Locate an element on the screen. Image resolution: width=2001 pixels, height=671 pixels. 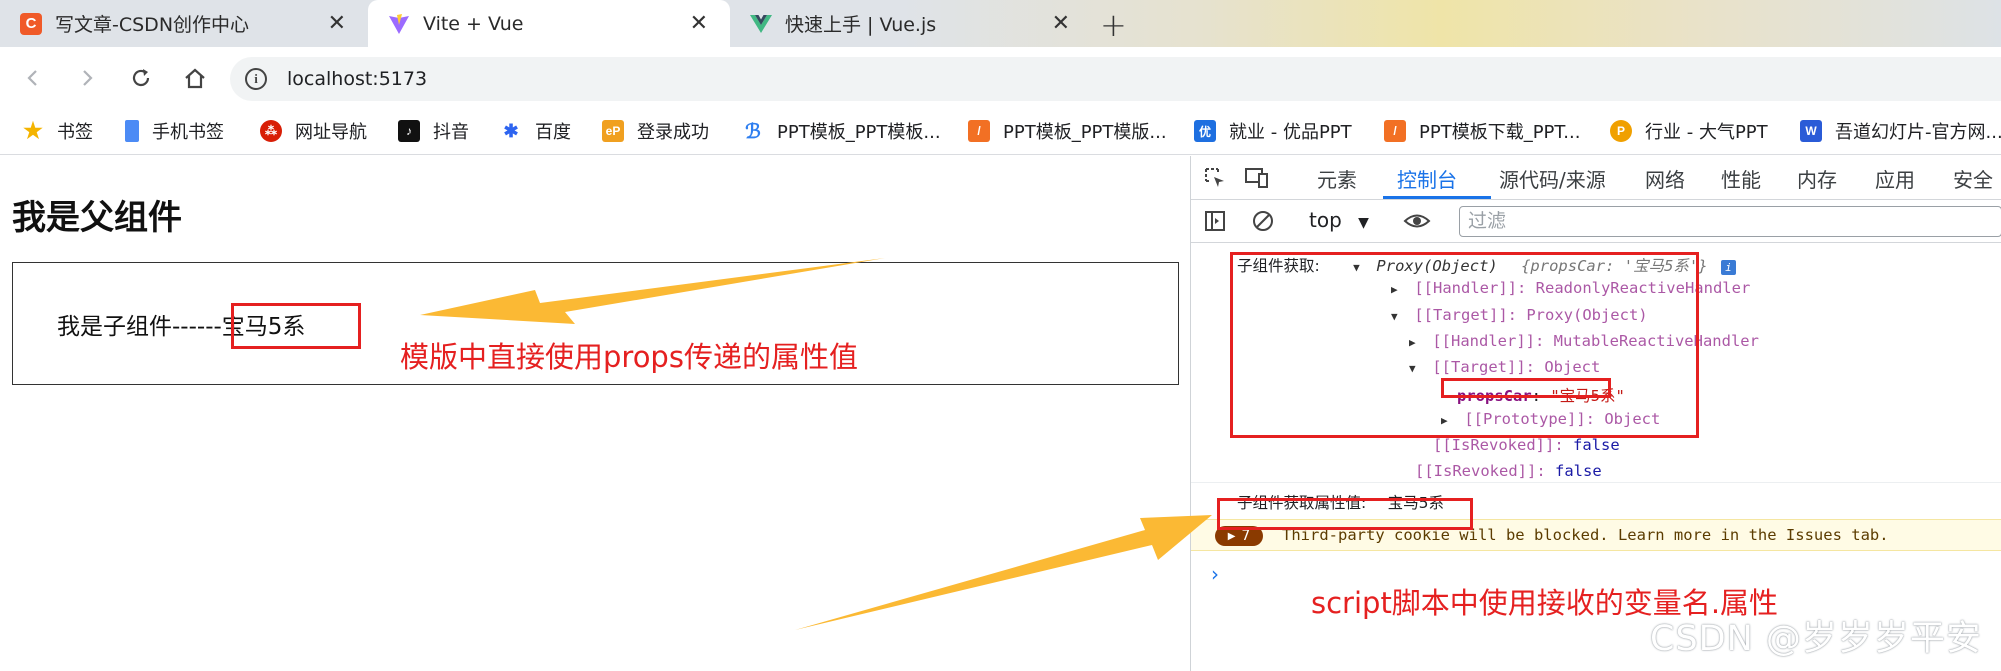
reload-button is located at coordinates (141, 78).